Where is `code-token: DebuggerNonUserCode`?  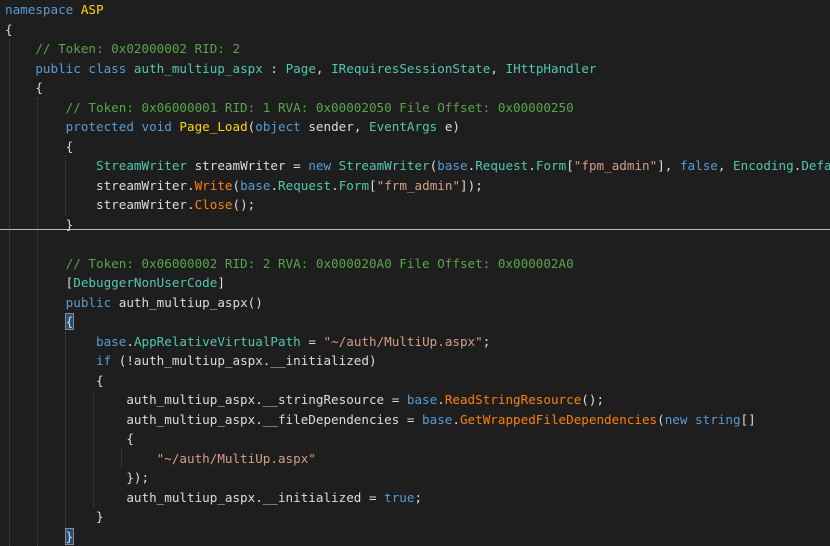
code-token: DebuggerNonUserCode is located at coordinates (145, 282).